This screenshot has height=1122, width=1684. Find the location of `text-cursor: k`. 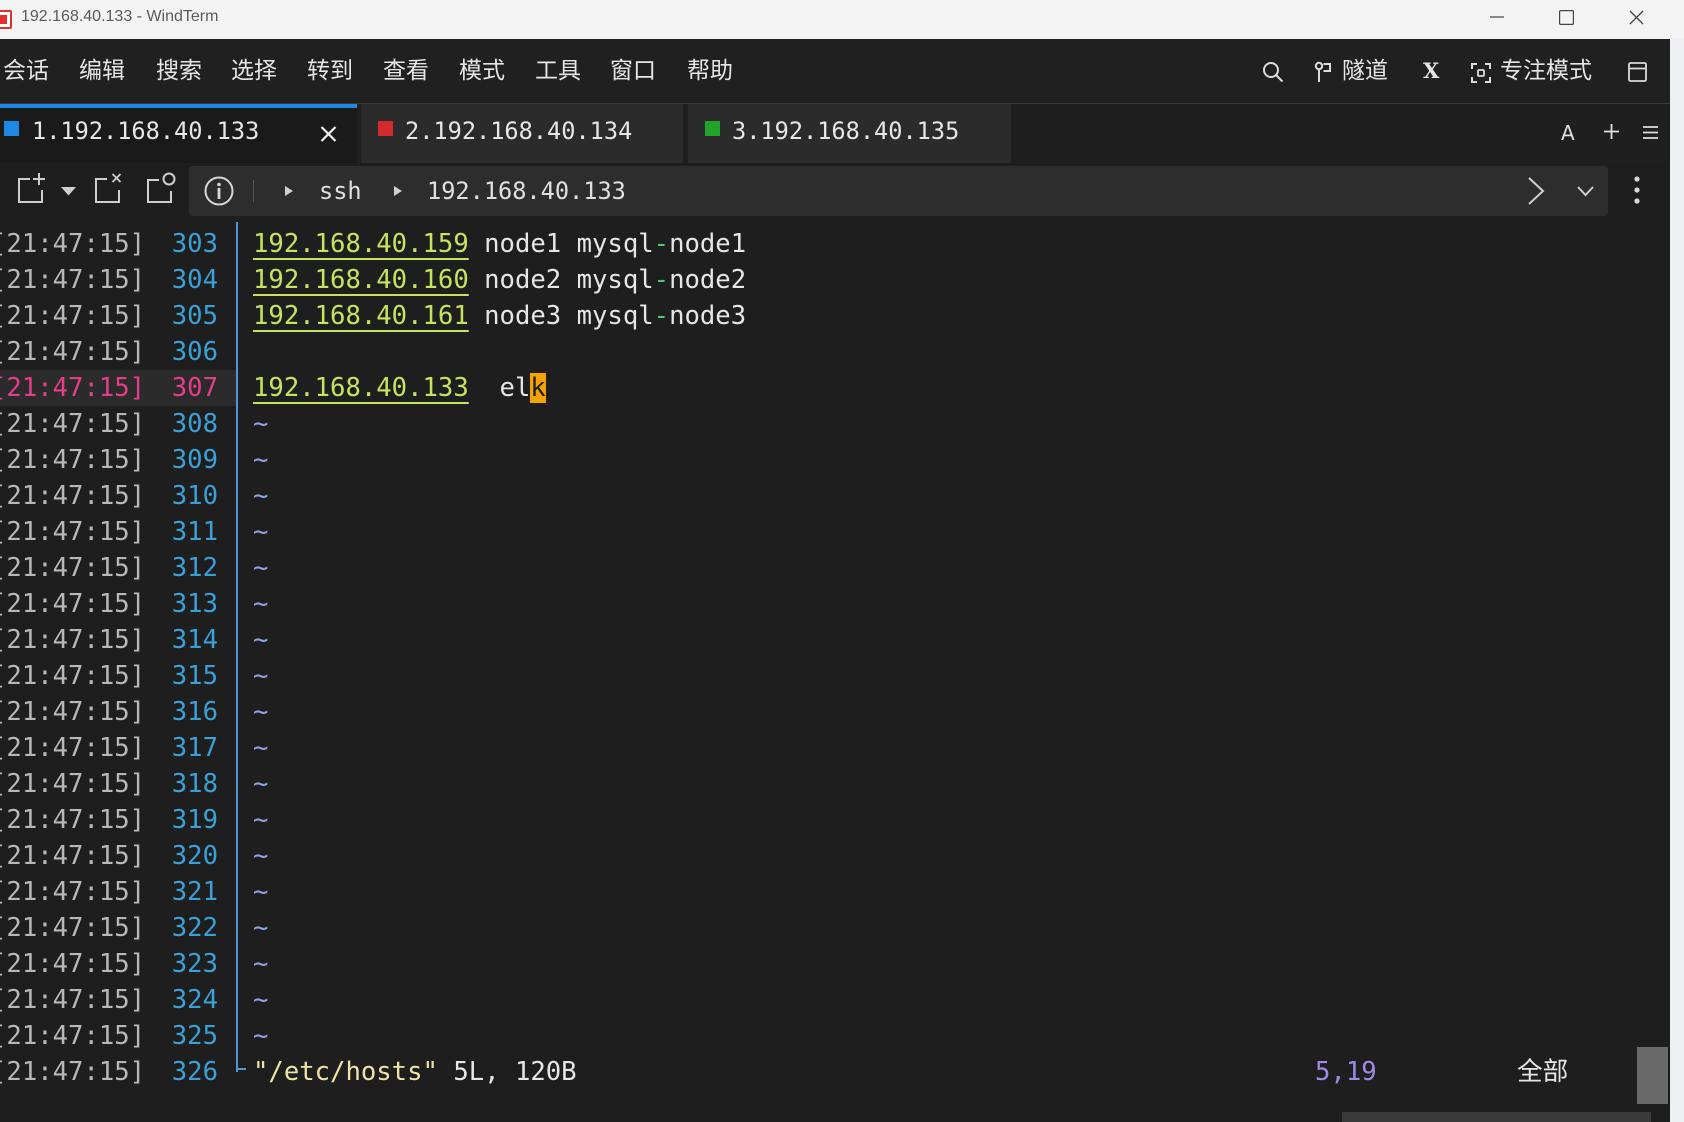

text-cursor: k is located at coordinates (538, 388).